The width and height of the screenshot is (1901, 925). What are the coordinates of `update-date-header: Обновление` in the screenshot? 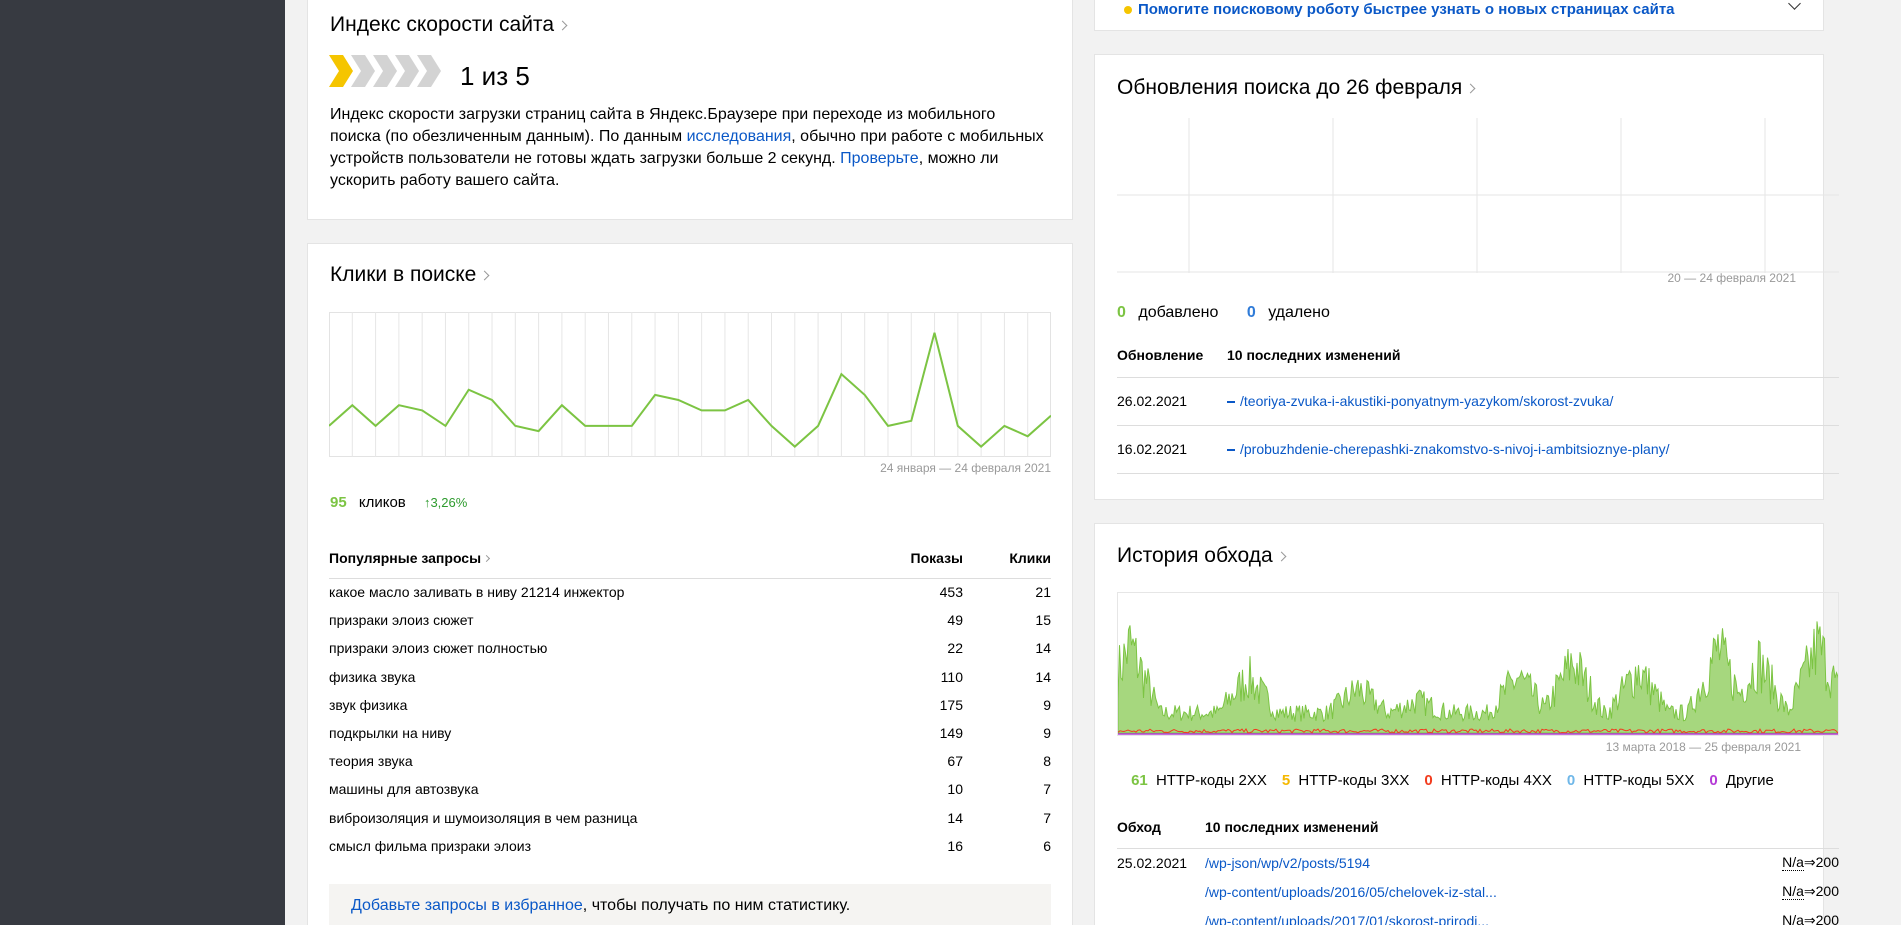 It's located at (1172, 355).